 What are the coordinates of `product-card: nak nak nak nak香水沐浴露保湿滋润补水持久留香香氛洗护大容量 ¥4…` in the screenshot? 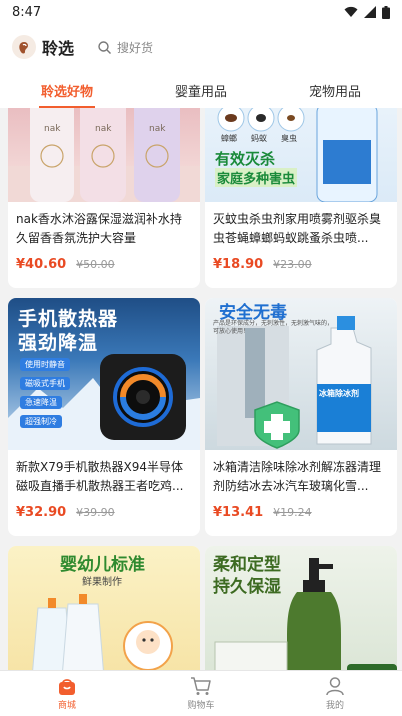 It's located at (104, 198).